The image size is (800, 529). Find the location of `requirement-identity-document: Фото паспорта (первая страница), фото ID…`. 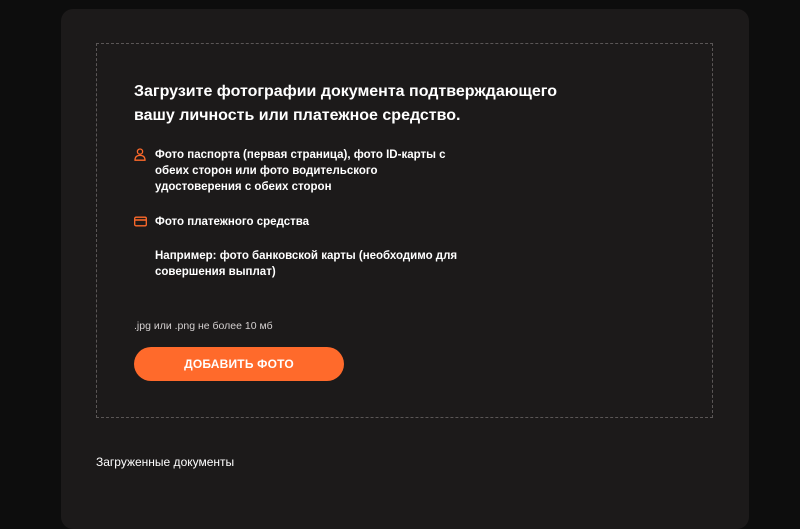

requirement-identity-document: Фото паспорта (первая страница), фото ID… is located at coordinates (294, 171).